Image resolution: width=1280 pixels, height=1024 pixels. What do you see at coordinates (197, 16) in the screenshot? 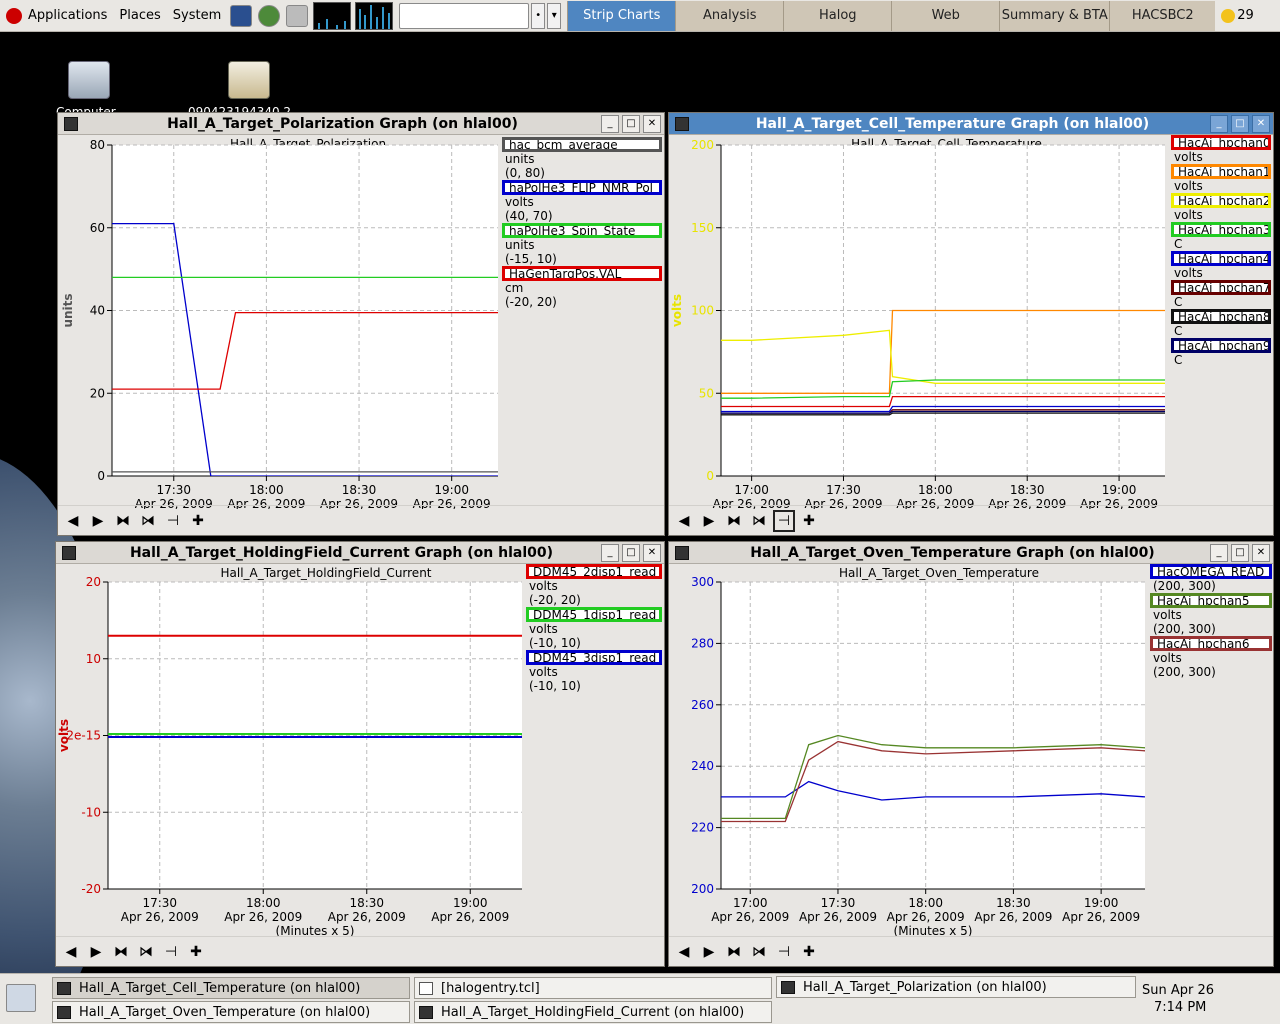
I see `system-menu: System` at bounding box center [197, 16].